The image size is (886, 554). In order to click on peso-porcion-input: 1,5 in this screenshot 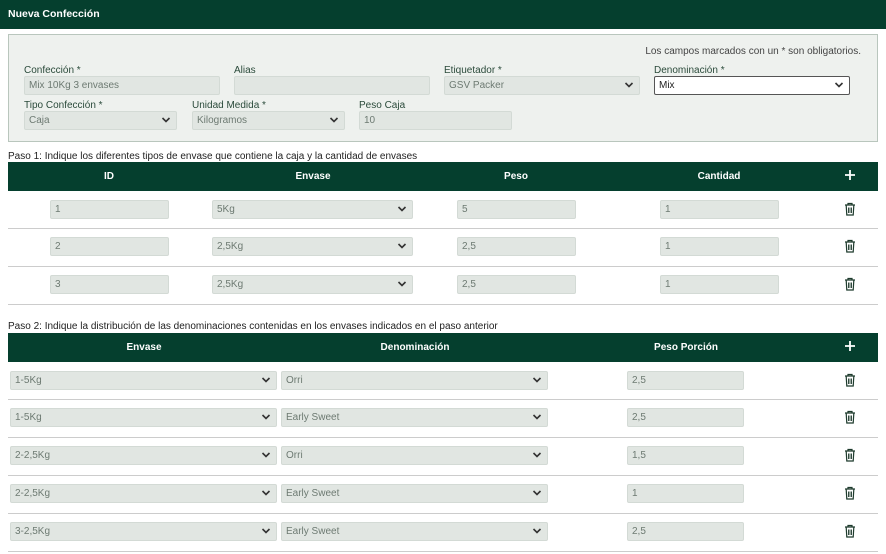, I will do `click(685, 455)`.